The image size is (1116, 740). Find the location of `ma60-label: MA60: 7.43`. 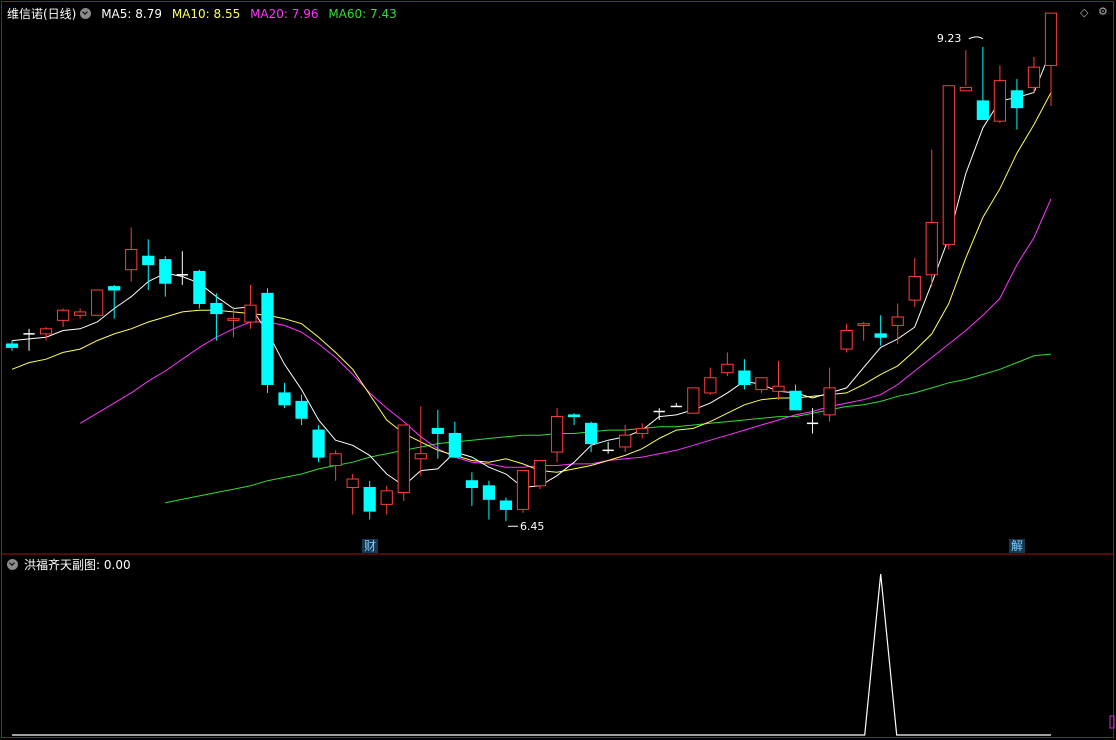

ma60-label: MA60: 7.43 is located at coordinates (362, 14).